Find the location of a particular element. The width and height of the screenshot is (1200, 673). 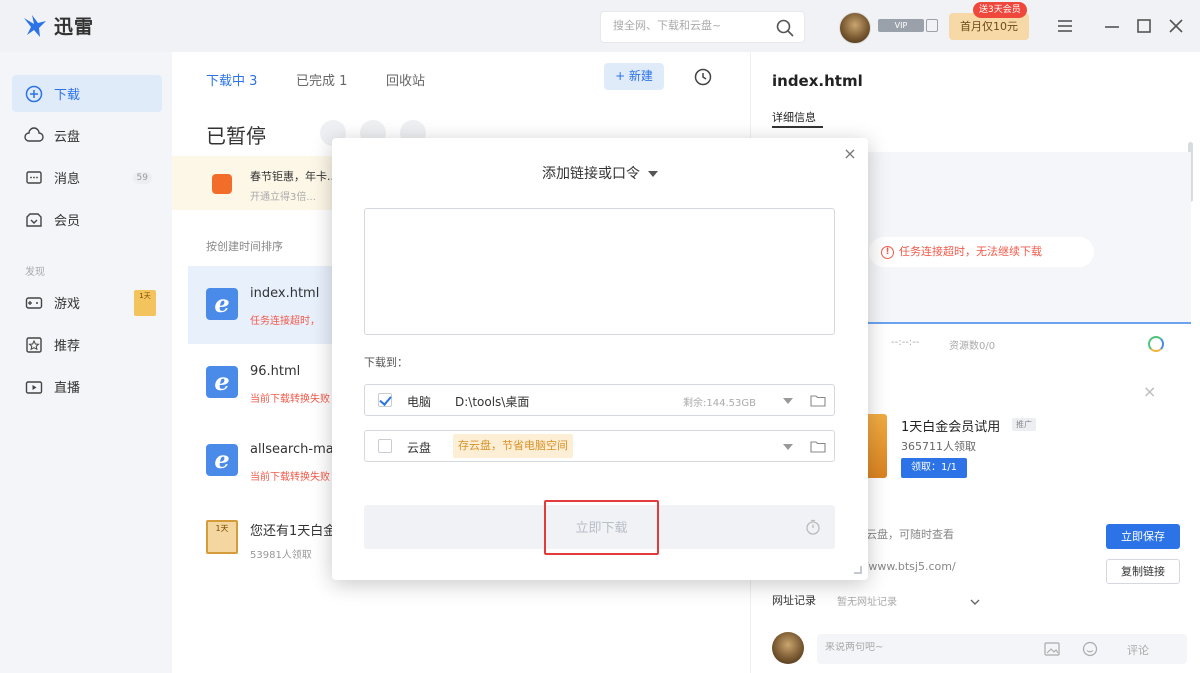

close-window-icon is located at coordinates (1176, 26).